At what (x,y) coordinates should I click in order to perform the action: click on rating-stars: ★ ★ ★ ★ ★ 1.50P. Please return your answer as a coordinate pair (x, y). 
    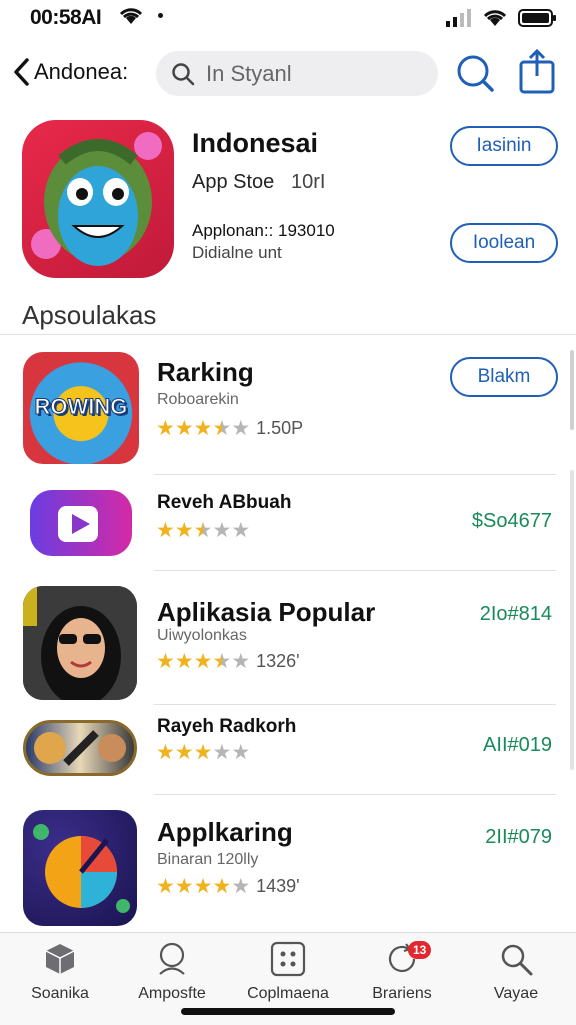
    Looking at the image, I should click on (229, 428).